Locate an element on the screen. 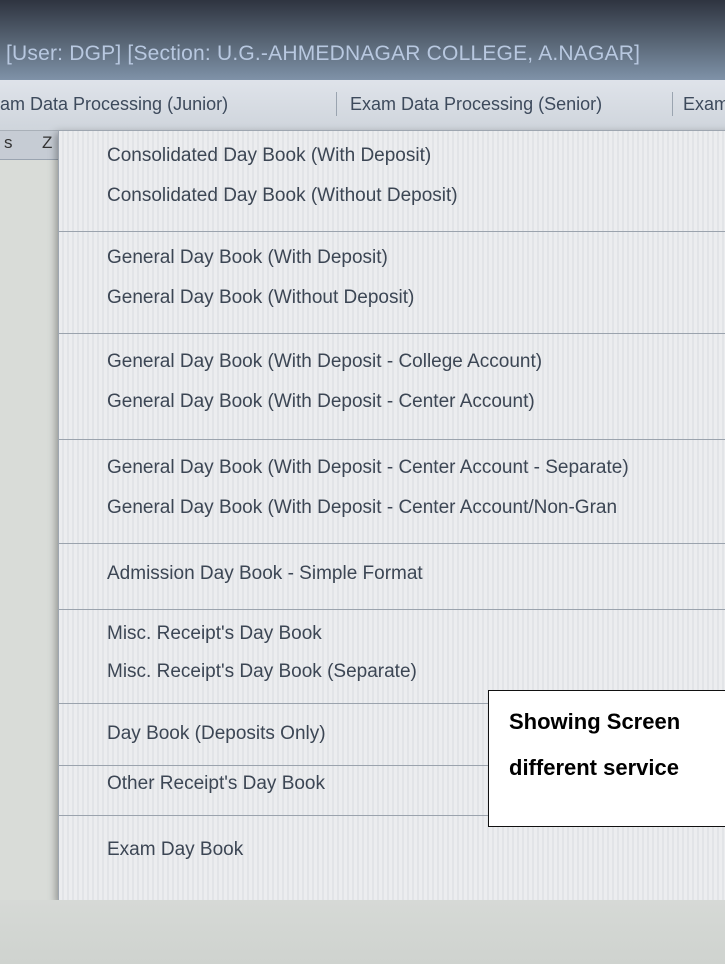 Image resolution: width=725 pixels, height=964 pixels. toolbar-item: Z is located at coordinates (47, 143).